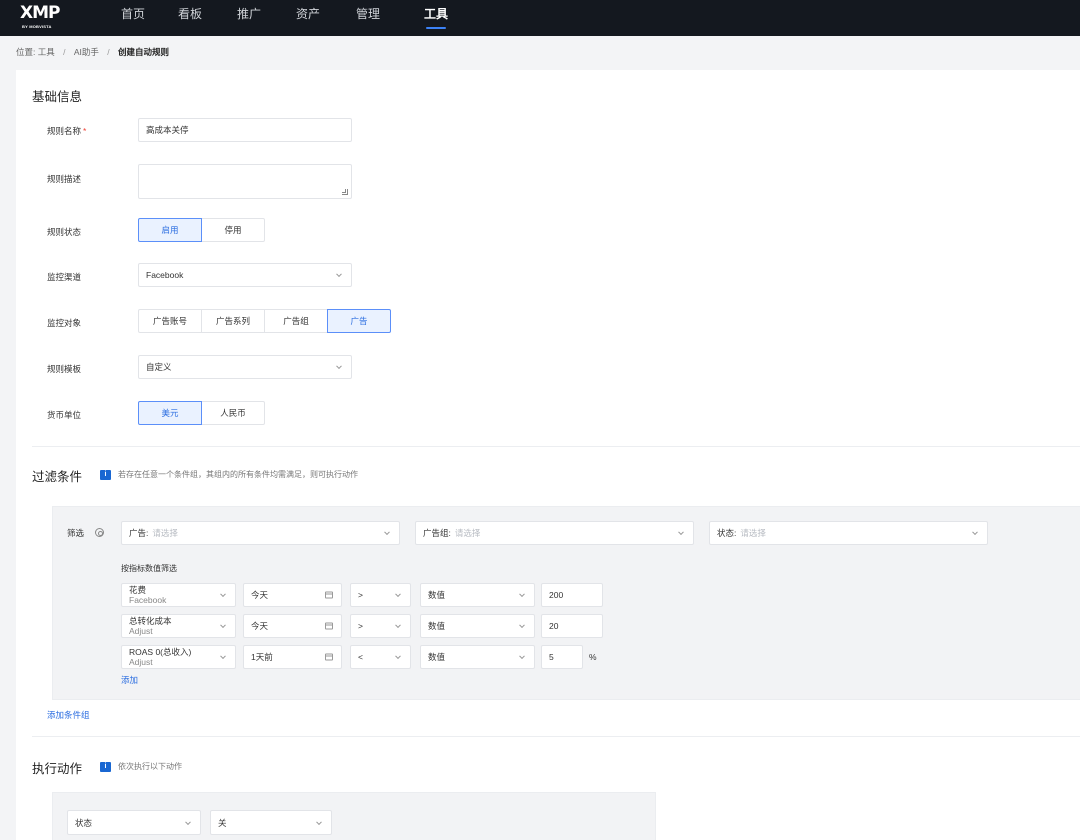 This screenshot has width=1080, height=840. I want to click on logo-subtitle: BY MOBVISTA, so click(37, 26).